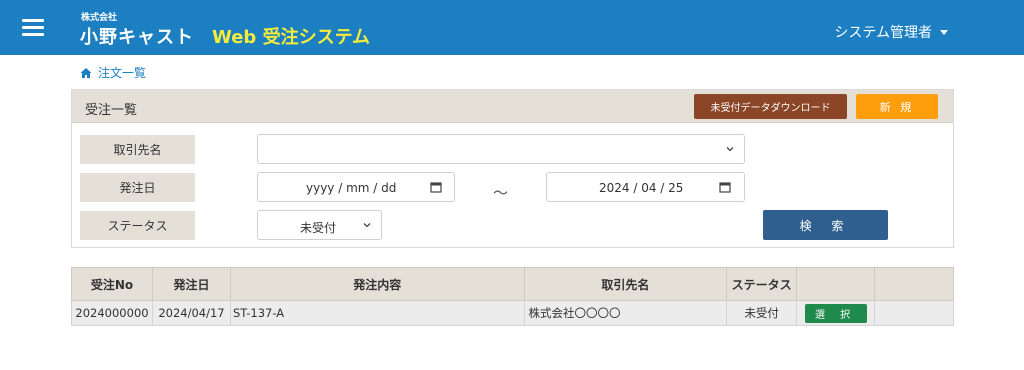  I want to click on date-from-input: yyyy / mm / dd, so click(356, 187).